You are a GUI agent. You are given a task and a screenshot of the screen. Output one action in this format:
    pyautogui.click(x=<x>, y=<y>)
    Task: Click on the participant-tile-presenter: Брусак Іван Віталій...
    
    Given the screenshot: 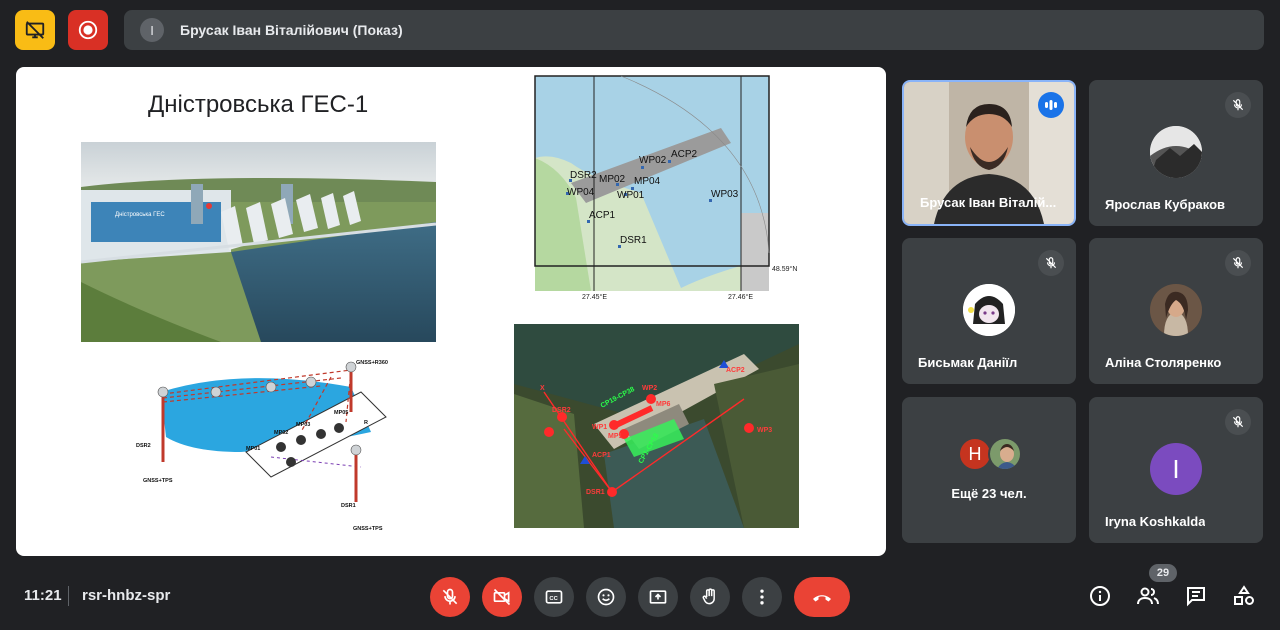 What is the action you would take?
    pyautogui.click(x=989, y=153)
    